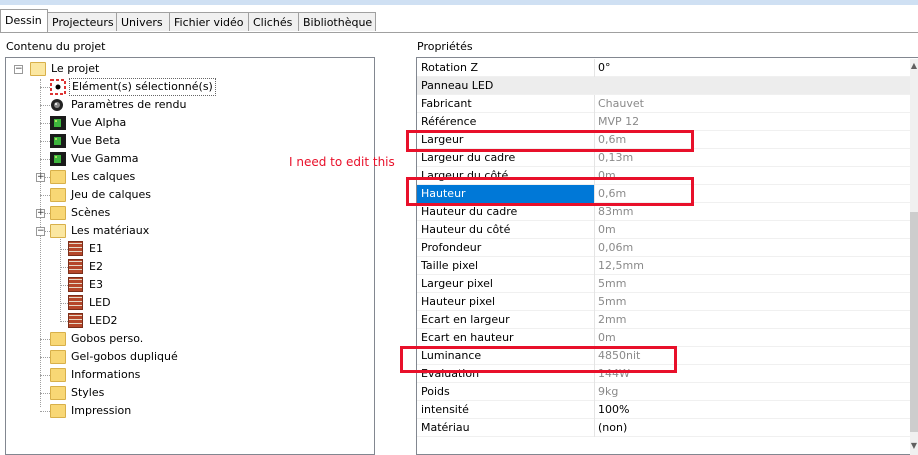 The image size is (918, 455). What do you see at coordinates (466, 229) in the screenshot?
I see `property-name: Hauteur du côté` at bounding box center [466, 229].